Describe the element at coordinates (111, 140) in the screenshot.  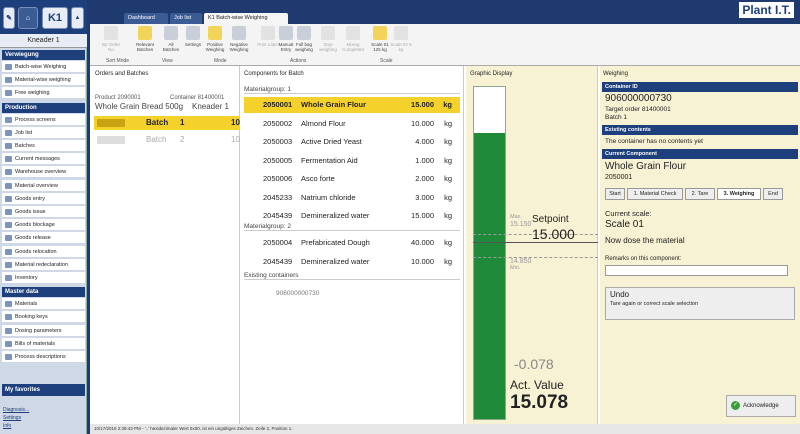
I see `batch-status-icon` at that location.